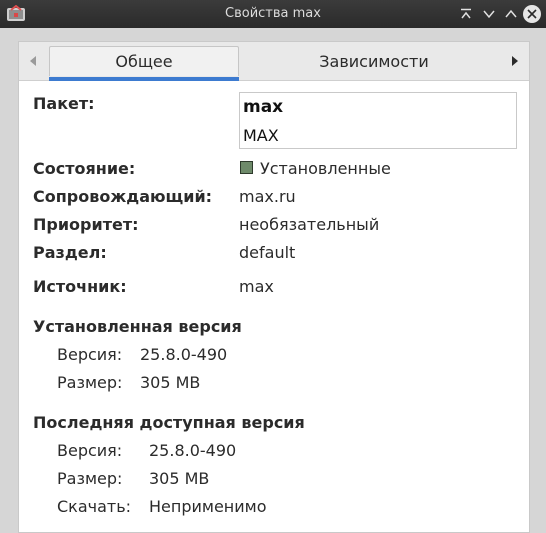 Image resolution: width=546 pixels, height=533 pixels. What do you see at coordinates (70, 252) in the screenshot?
I see `section-label: Раздел:` at bounding box center [70, 252].